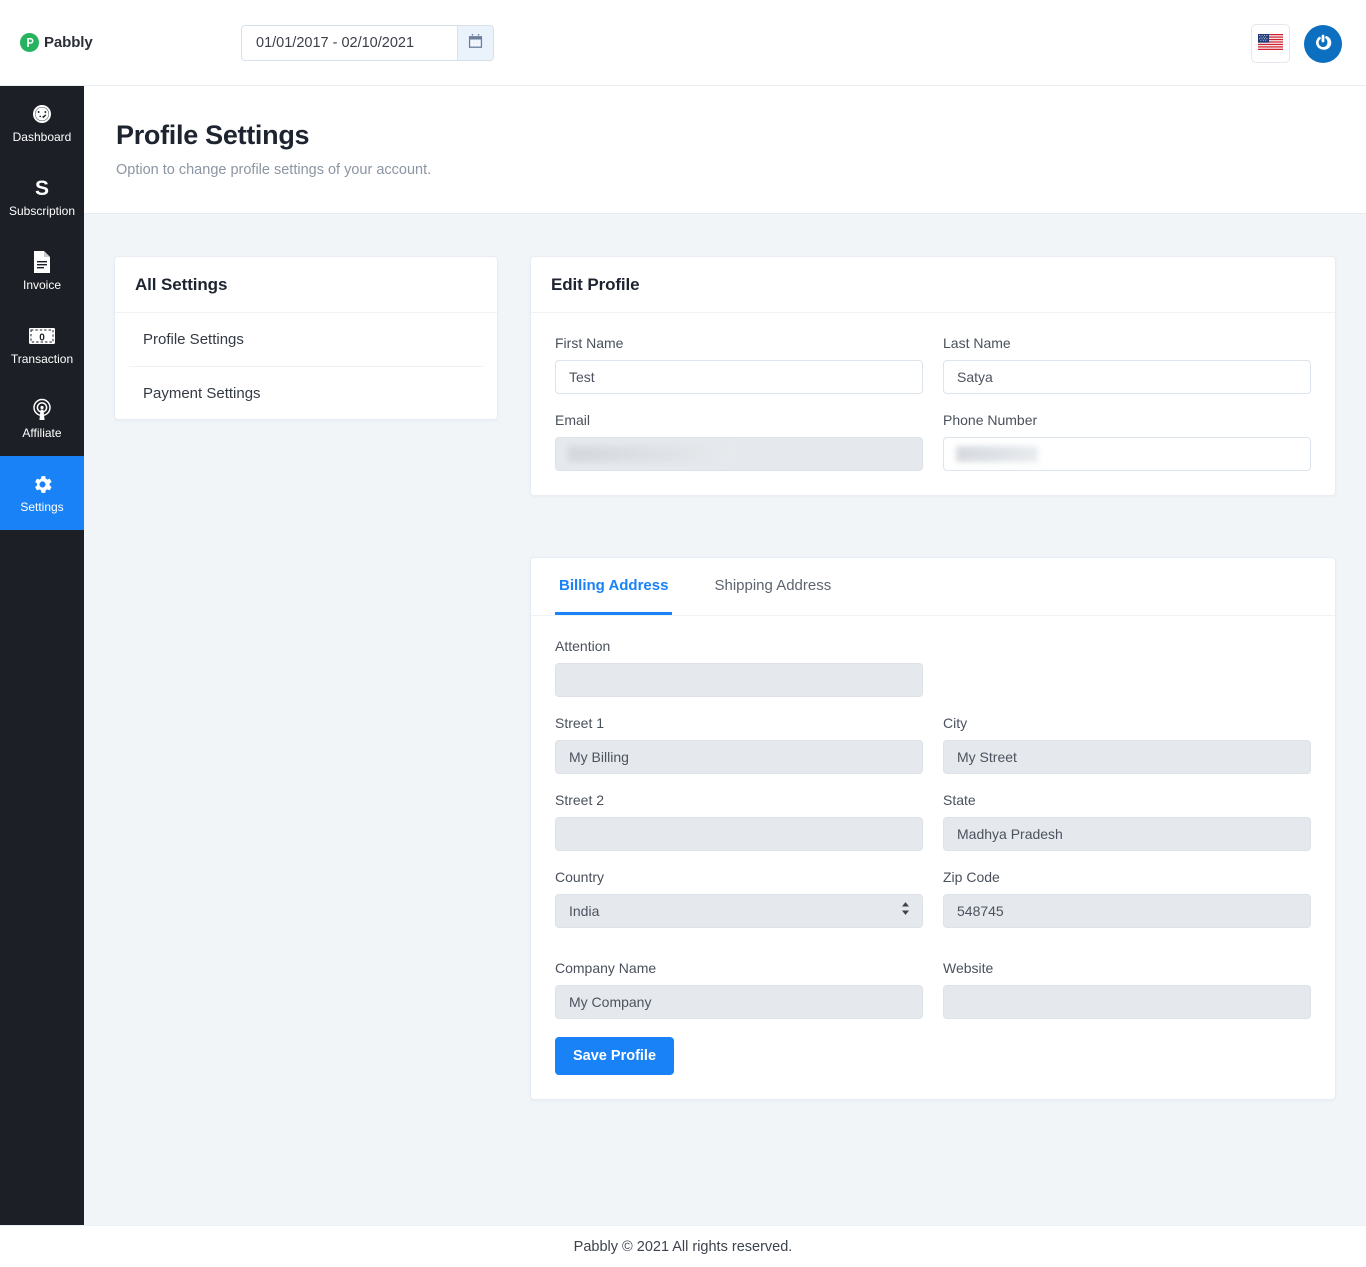 The height and width of the screenshot is (1267, 1366). Describe the element at coordinates (739, 680) in the screenshot. I see `attention-input` at that location.